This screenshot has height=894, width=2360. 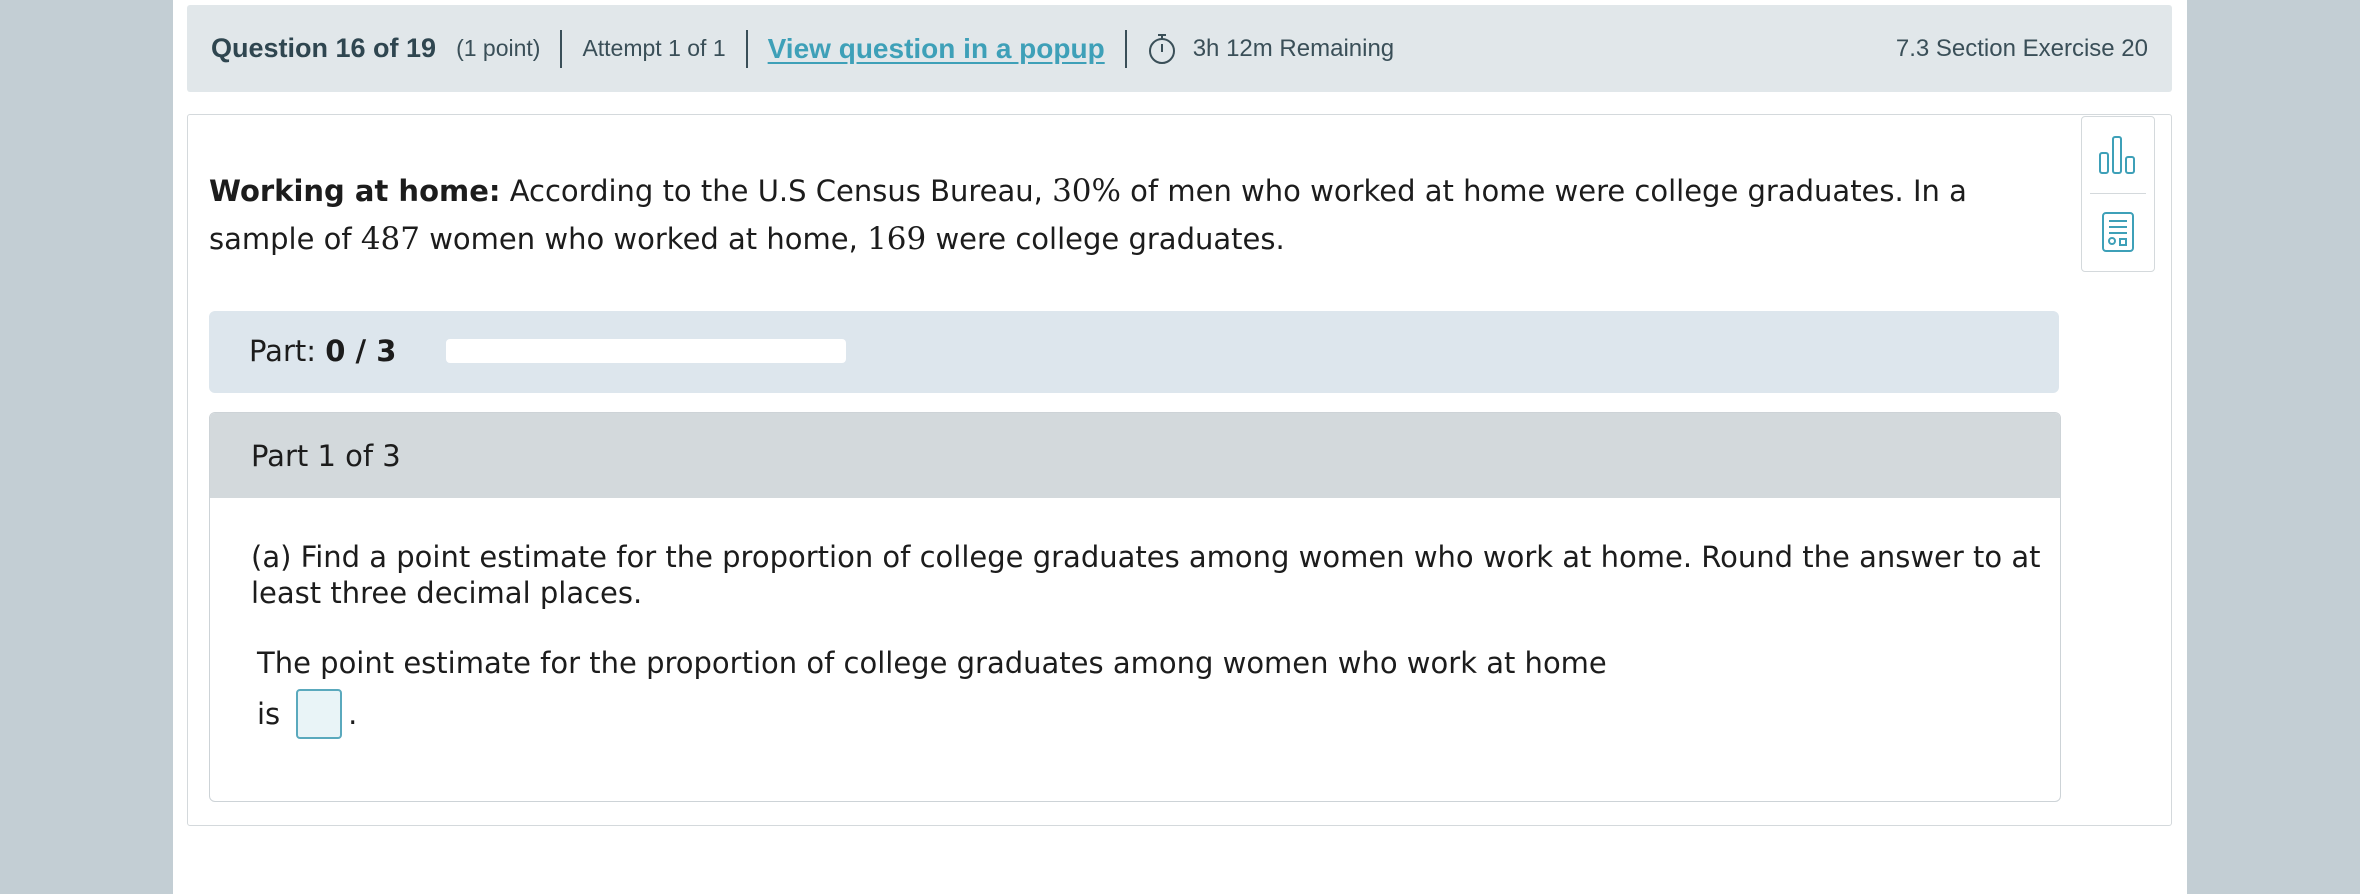 I want to click on part-progress-value: 0 / 3, so click(x=361, y=351).